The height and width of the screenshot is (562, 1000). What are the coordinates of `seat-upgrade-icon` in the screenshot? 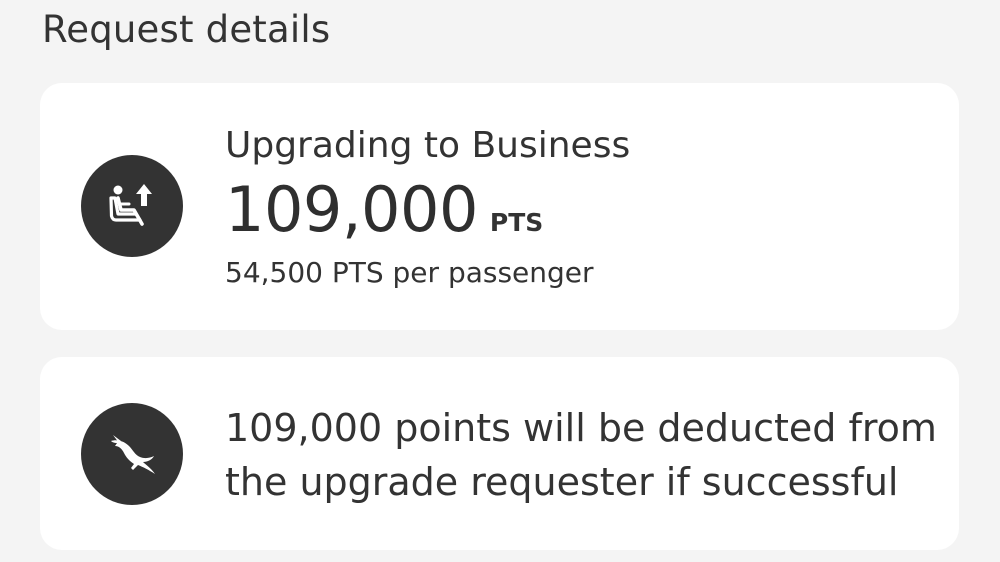 It's located at (132, 206).